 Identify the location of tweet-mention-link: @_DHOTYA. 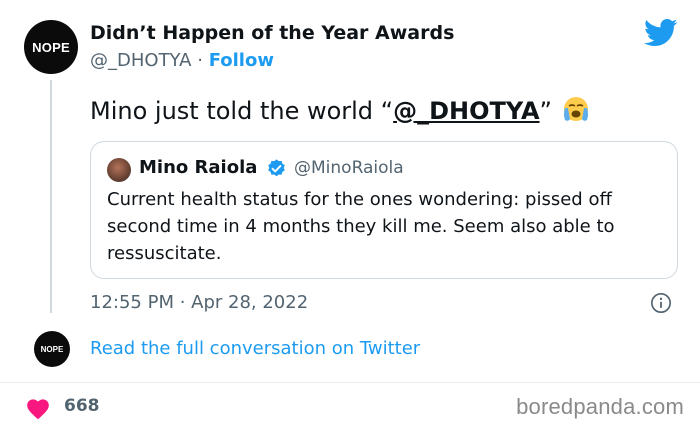
(466, 111).